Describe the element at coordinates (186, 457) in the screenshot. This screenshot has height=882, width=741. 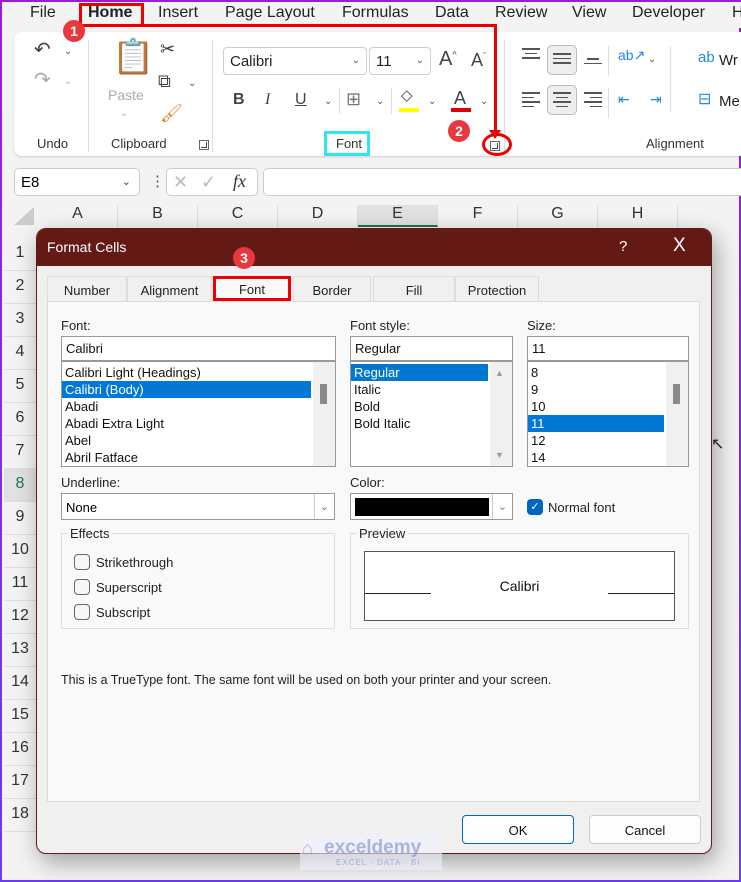
I see `font-list-item: Abril Fatface` at that location.